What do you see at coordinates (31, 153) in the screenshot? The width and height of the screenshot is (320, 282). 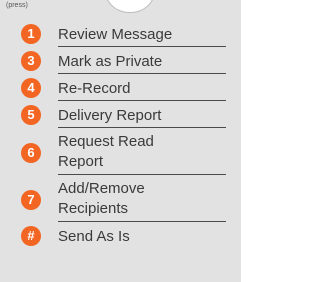 I see `key-badge-6: 6` at bounding box center [31, 153].